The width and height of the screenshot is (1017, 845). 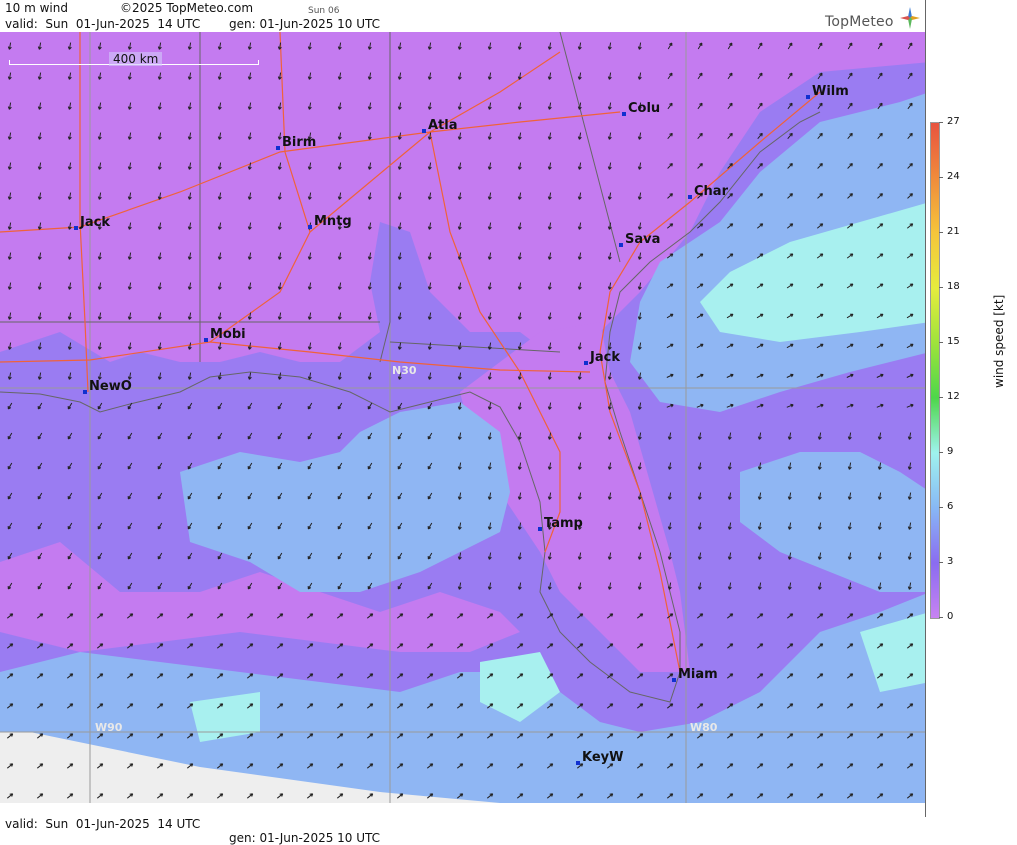 What do you see at coordinates (440, 126) in the screenshot?
I see `city-atlanta: Atla` at bounding box center [440, 126].